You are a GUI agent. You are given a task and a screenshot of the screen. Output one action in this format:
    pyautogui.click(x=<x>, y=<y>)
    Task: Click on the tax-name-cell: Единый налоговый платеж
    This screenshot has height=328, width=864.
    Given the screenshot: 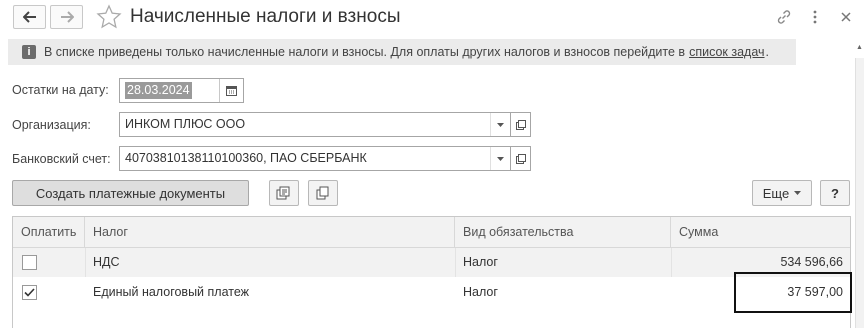 What is the action you would take?
    pyautogui.click(x=171, y=292)
    